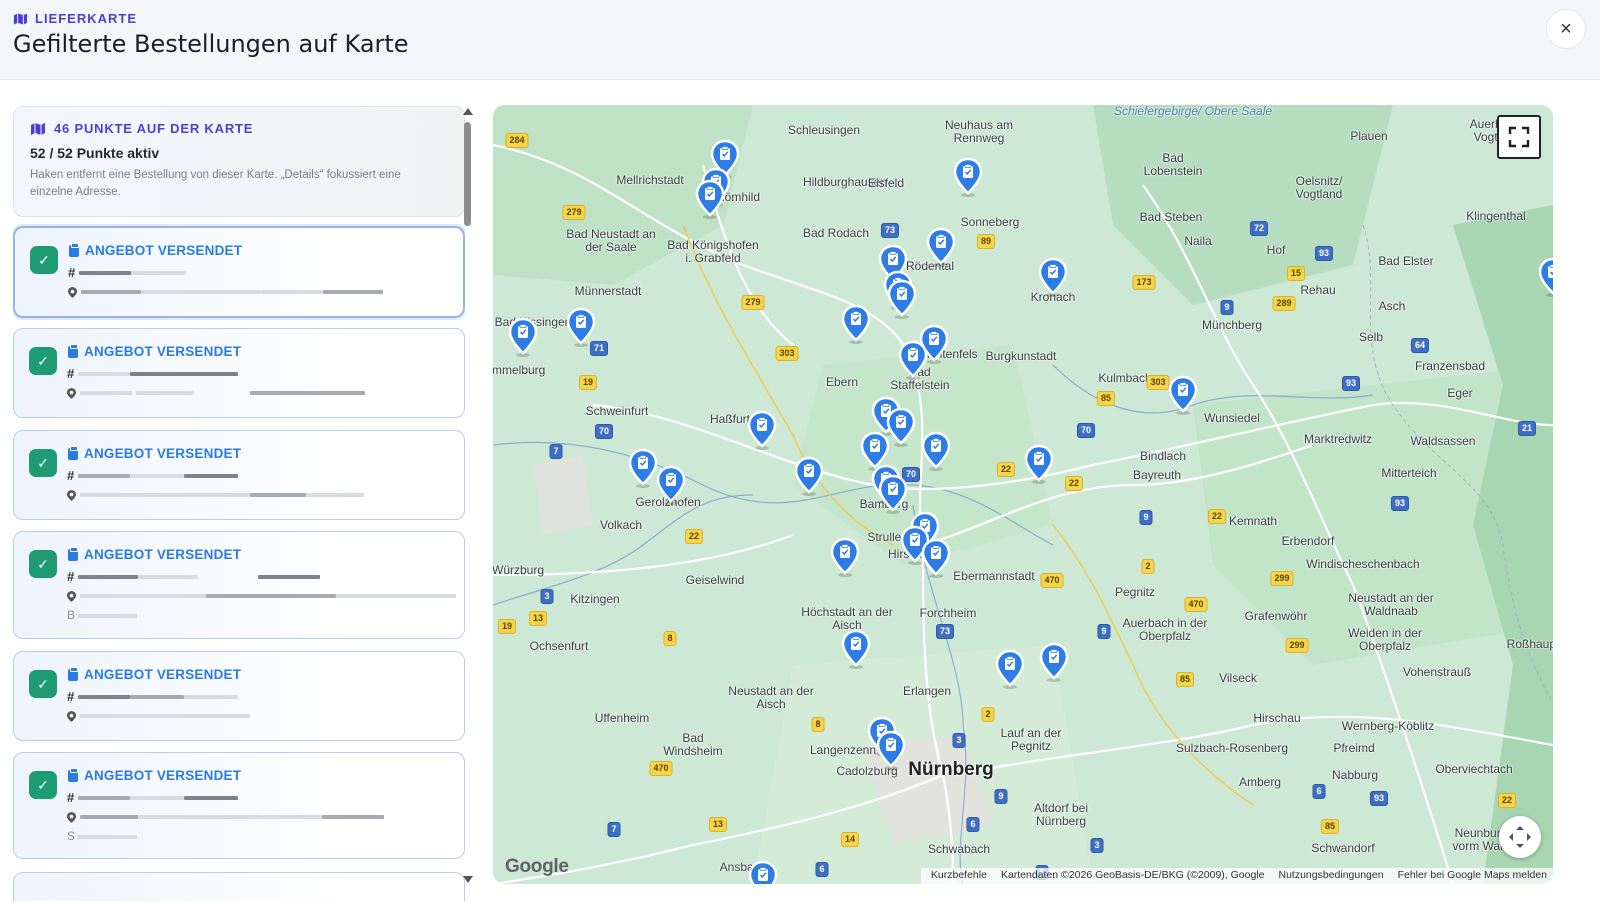 The height and width of the screenshot is (903, 1600). I want to click on order-address, so click(233, 292).